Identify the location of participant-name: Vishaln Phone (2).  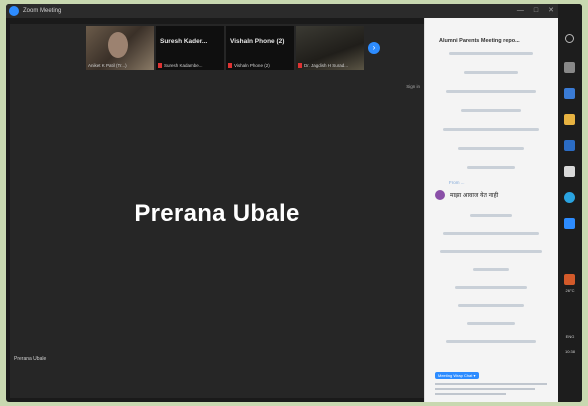
(252, 65).